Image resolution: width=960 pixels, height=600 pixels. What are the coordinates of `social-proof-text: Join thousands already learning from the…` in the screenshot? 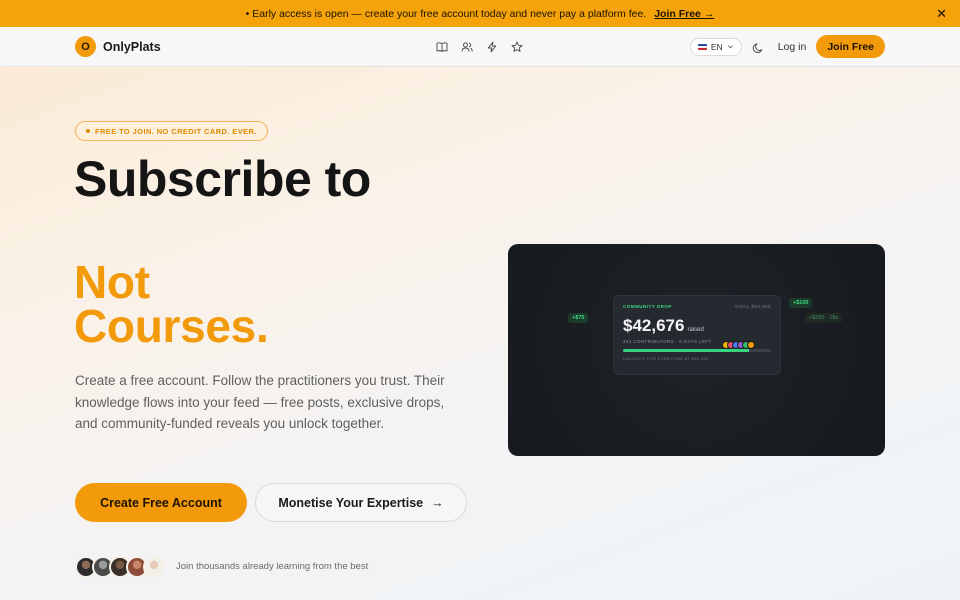 It's located at (272, 566).